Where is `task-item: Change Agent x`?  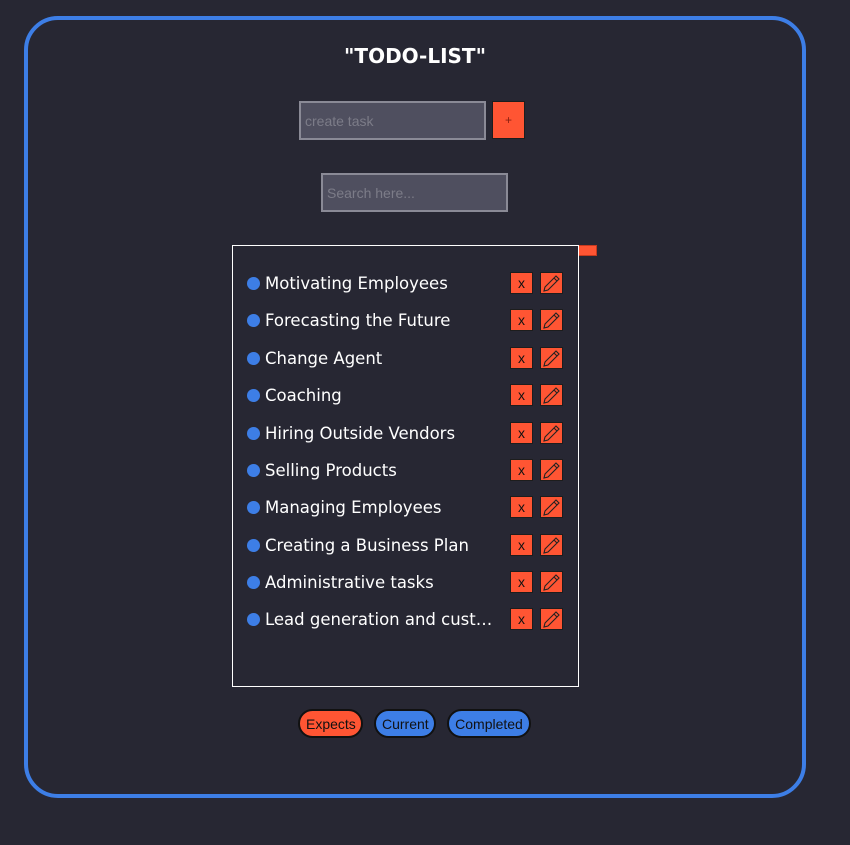
task-item: Change Agent x is located at coordinates (405, 359).